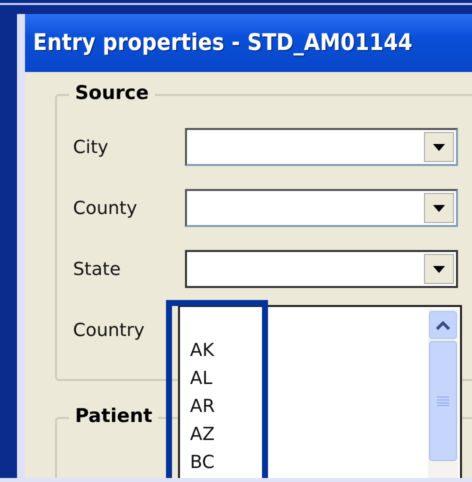 Image resolution: width=472 pixels, height=482 pixels. What do you see at coordinates (320, 435) in the screenshot?
I see `list-item: AZ` at bounding box center [320, 435].